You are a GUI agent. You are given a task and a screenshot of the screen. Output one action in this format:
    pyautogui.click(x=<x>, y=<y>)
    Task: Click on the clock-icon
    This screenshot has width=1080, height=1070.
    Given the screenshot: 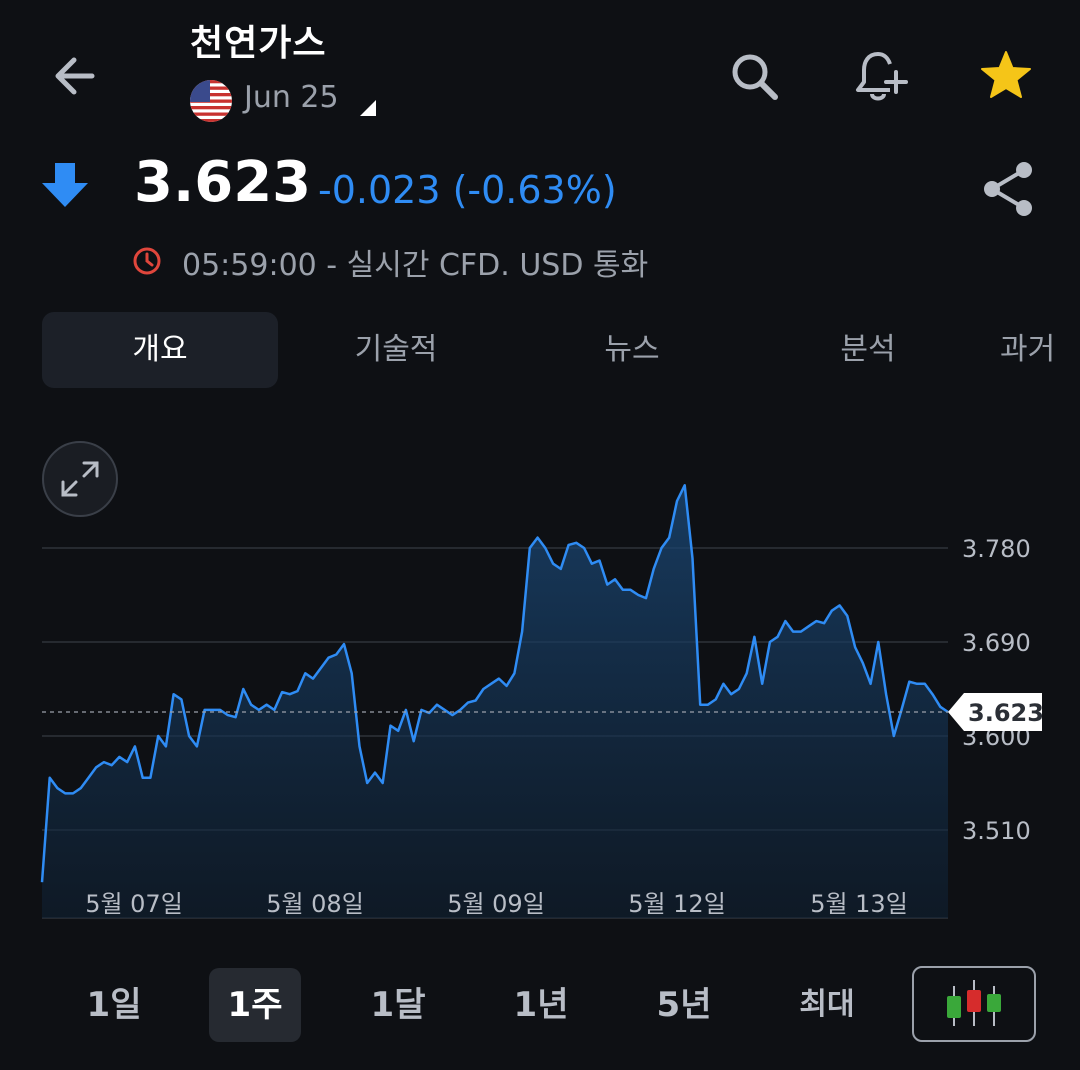 What is the action you would take?
    pyautogui.click(x=147, y=261)
    